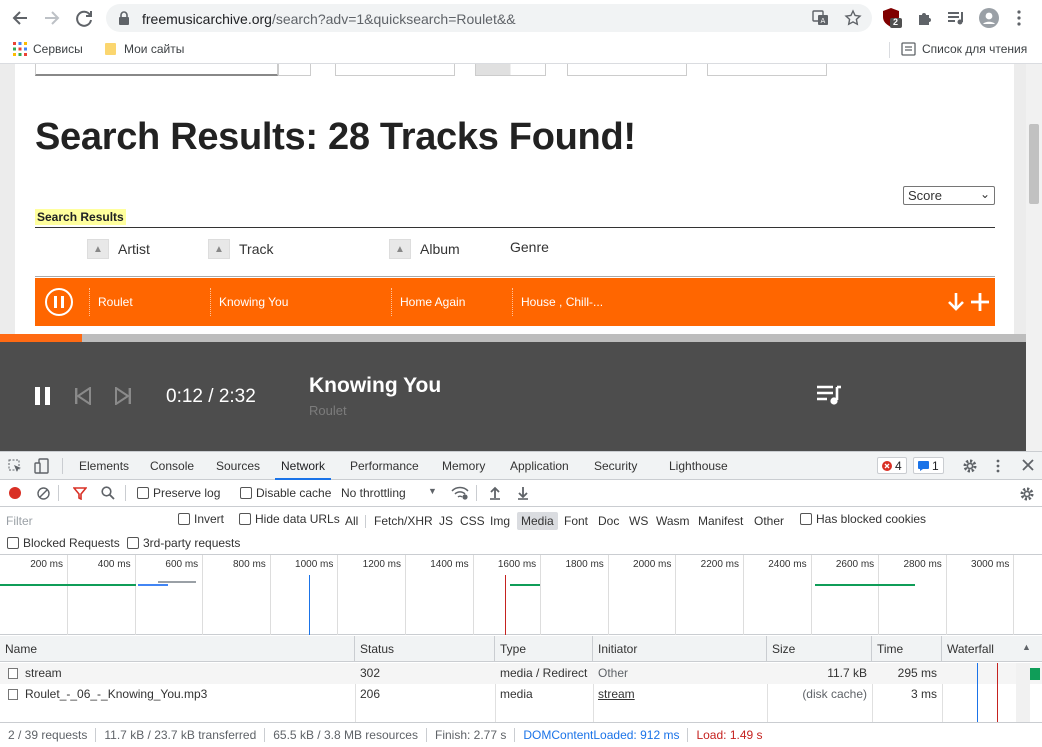 The width and height of the screenshot is (1042, 747). I want to click on reading-list-button: Список для чтения, so click(964, 49).